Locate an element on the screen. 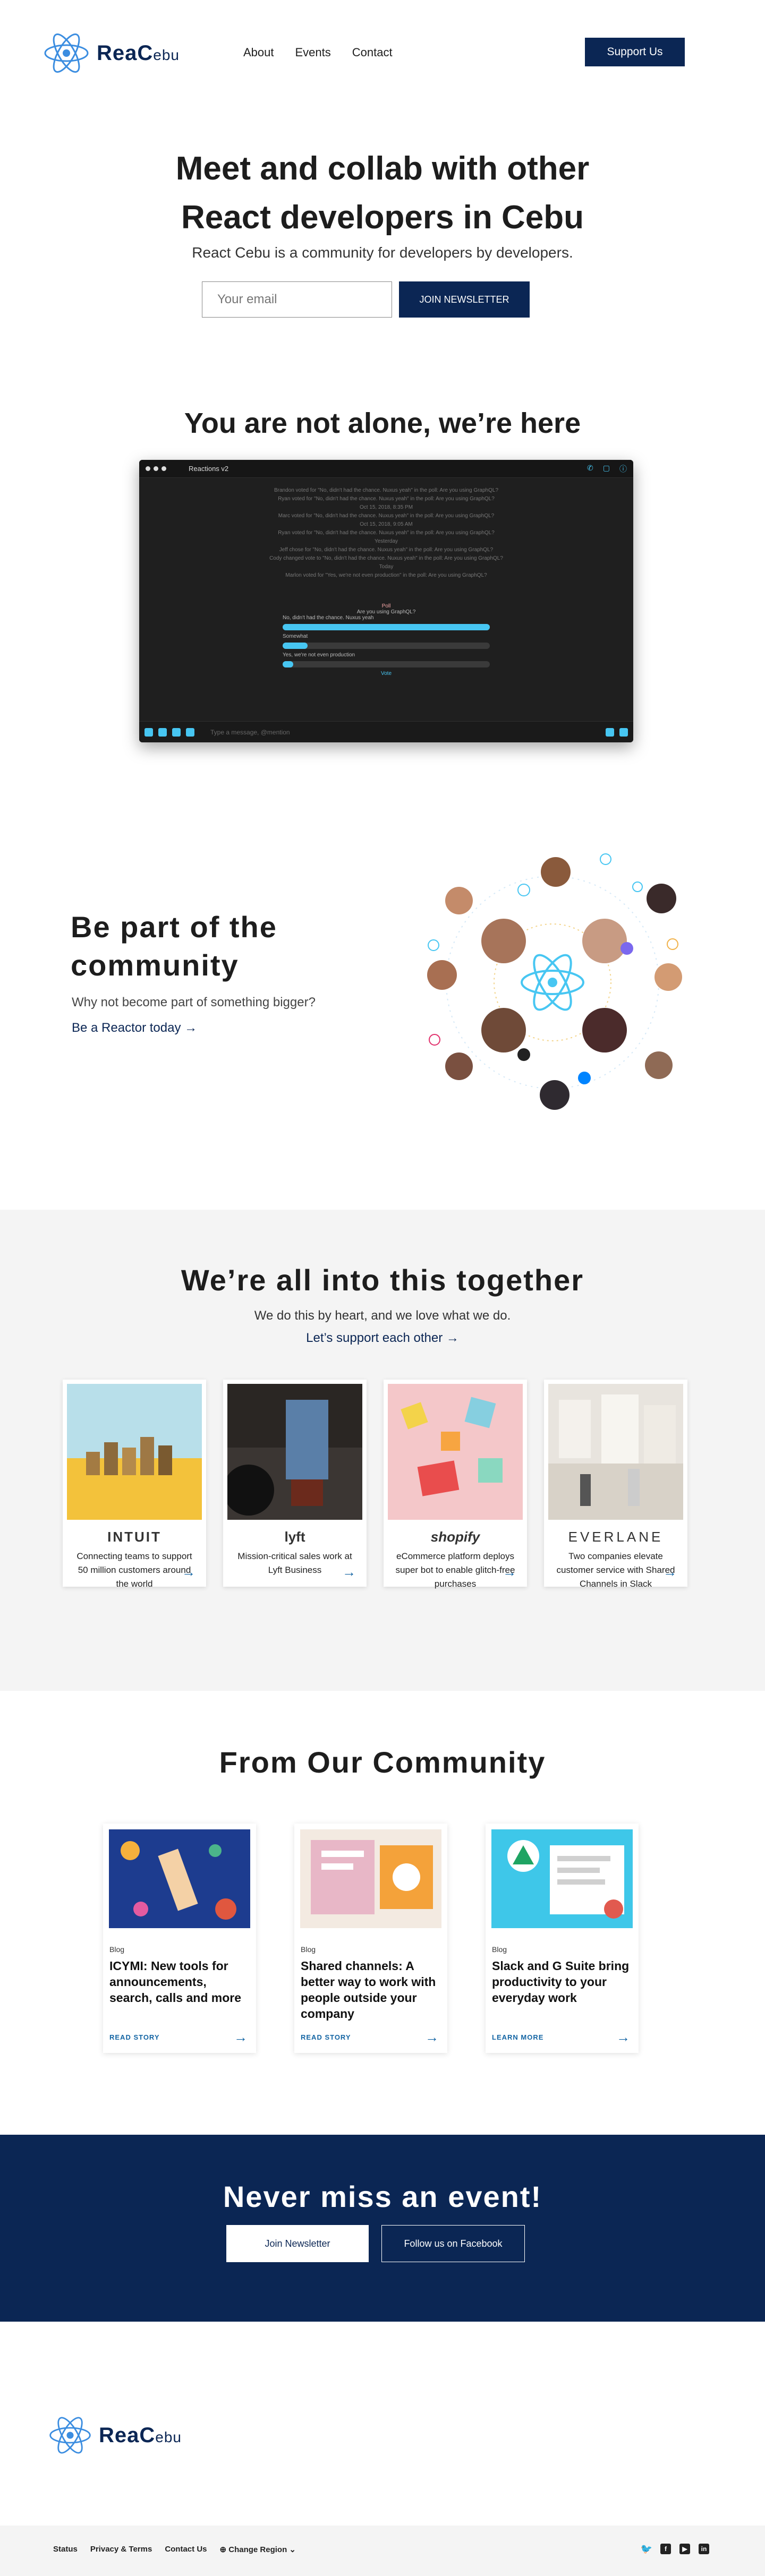 The height and width of the screenshot is (2576, 765). office-photo is located at coordinates (615, 1452).